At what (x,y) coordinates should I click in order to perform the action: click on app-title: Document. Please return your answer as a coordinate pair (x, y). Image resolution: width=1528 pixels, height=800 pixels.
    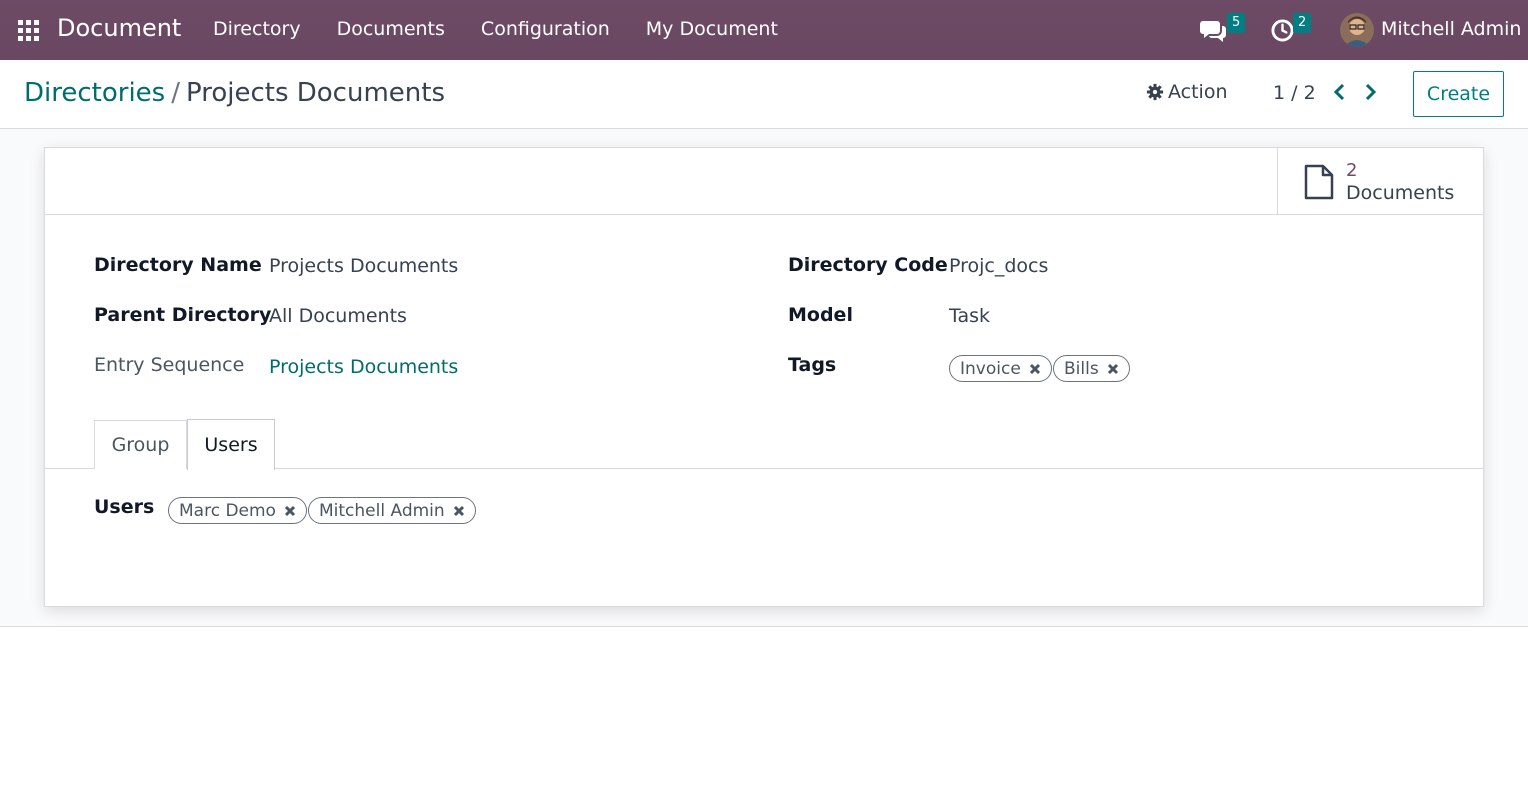
    Looking at the image, I should click on (119, 28).